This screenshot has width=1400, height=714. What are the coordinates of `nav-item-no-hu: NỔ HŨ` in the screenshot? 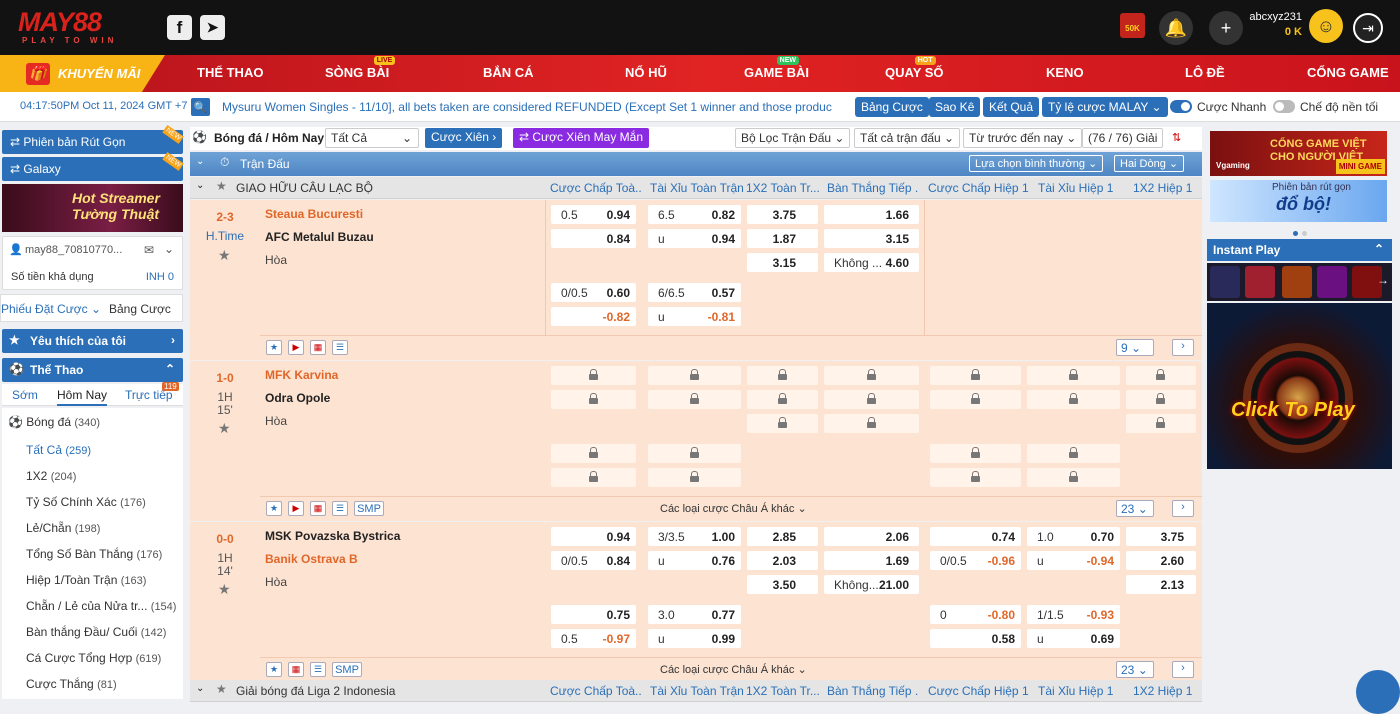 It's located at (646, 72).